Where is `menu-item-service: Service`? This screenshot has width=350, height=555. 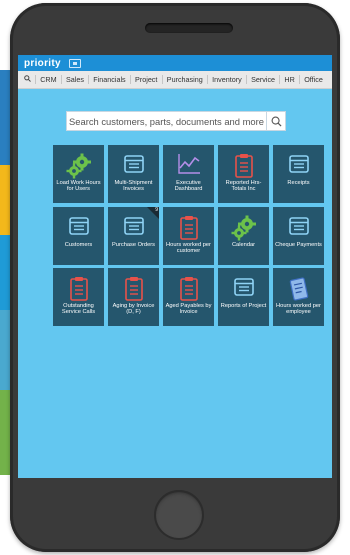
menu-item-service: Service is located at coordinates (262, 79).